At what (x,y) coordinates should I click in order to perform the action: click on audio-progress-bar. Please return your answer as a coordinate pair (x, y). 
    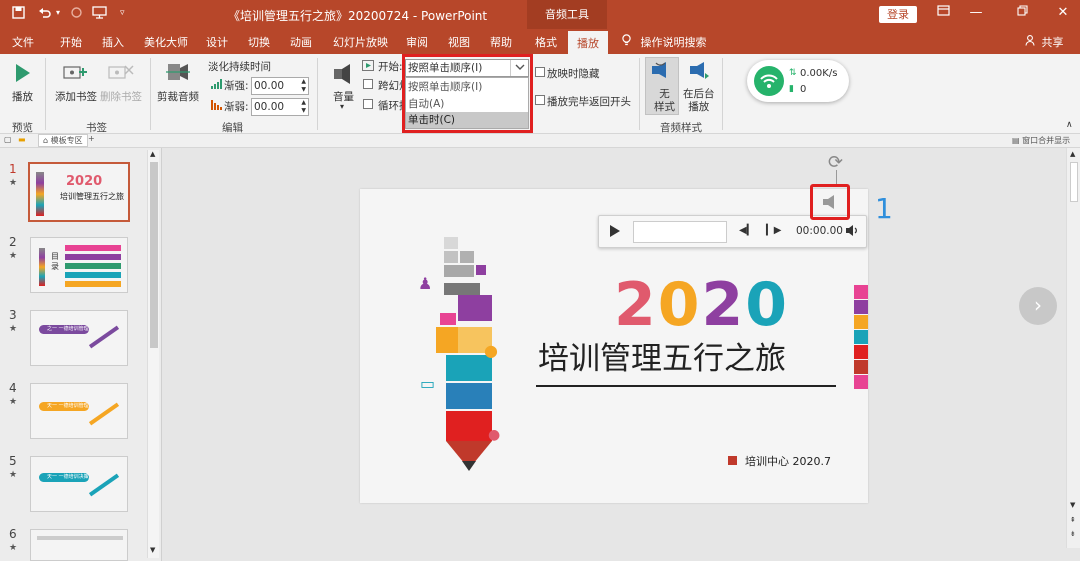
    Looking at the image, I should click on (680, 232).